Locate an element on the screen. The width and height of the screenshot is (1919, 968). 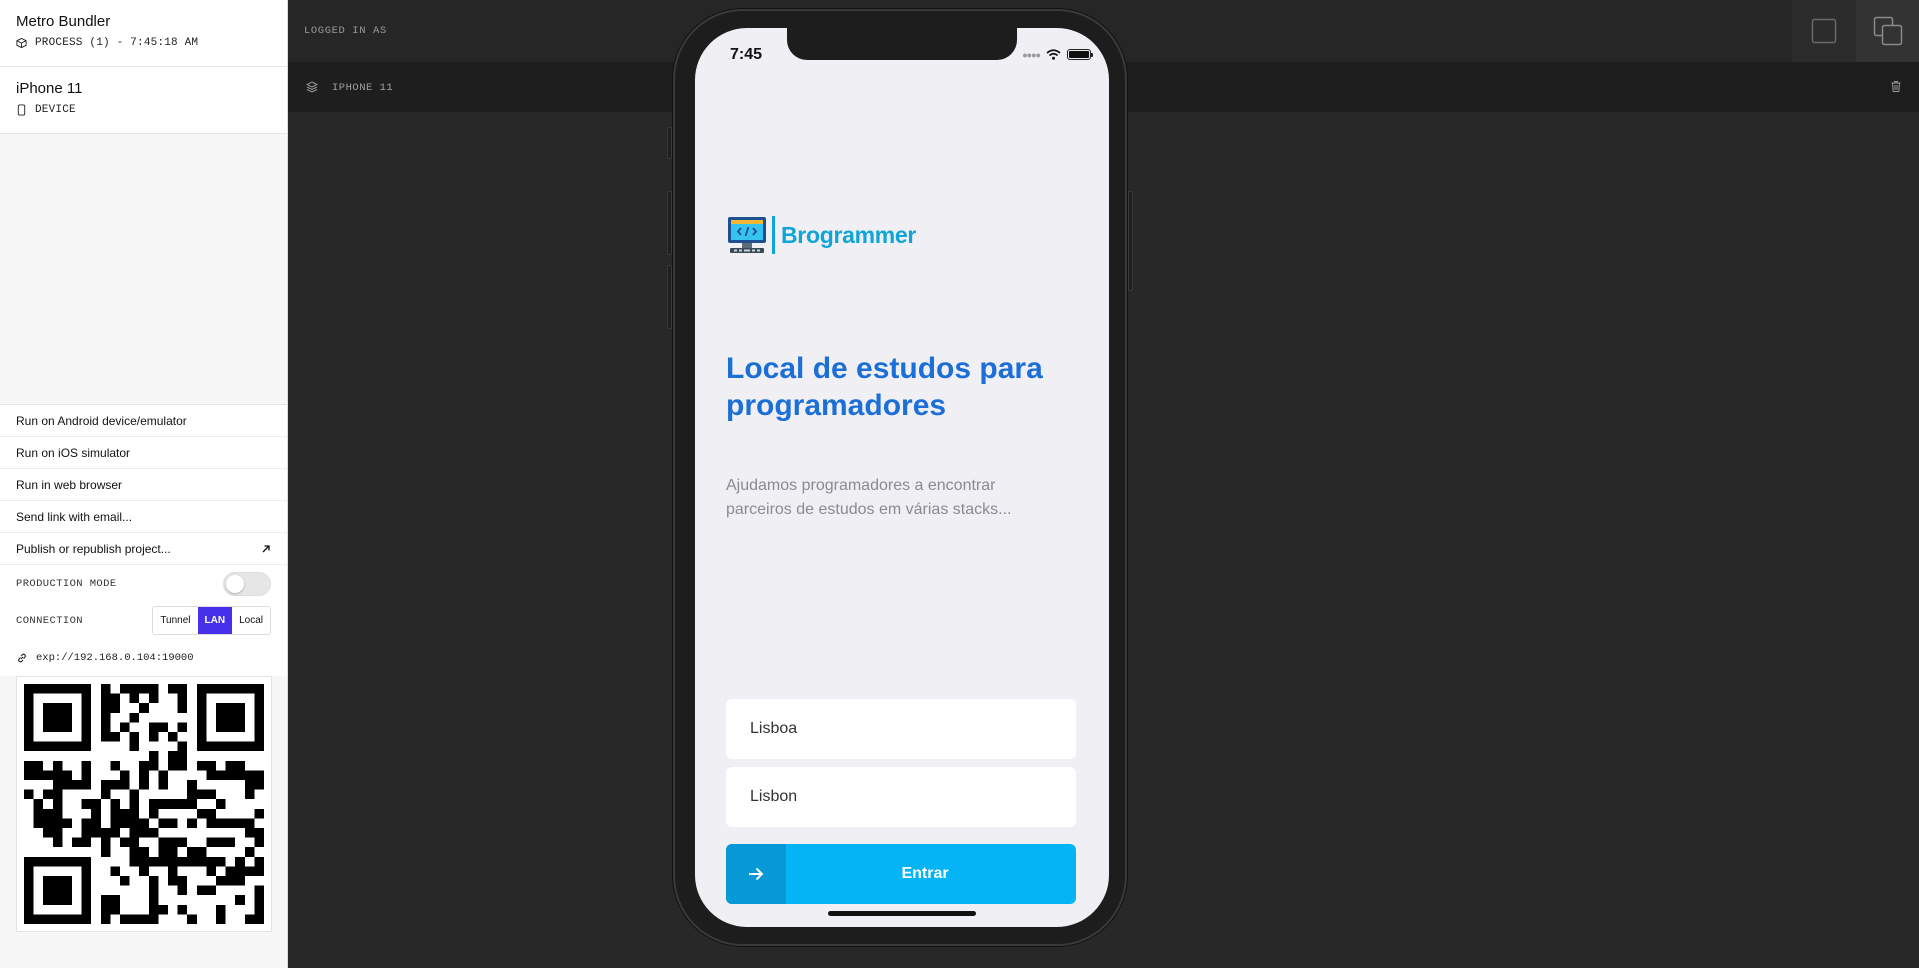
device-subtitle: DEVICE is located at coordinates (55, 110).